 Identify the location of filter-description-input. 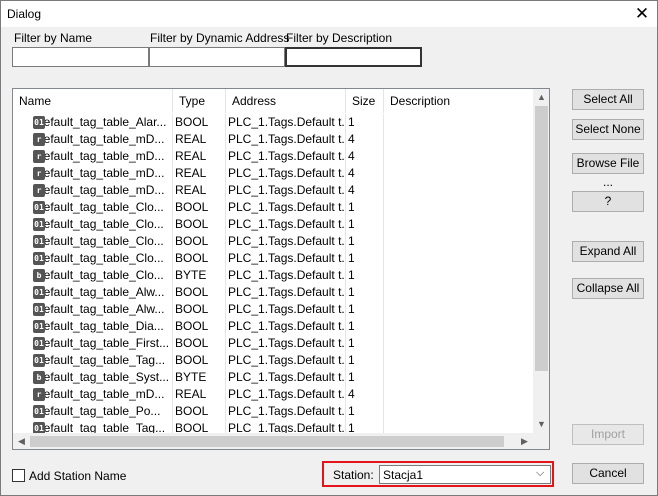
(353, 57).